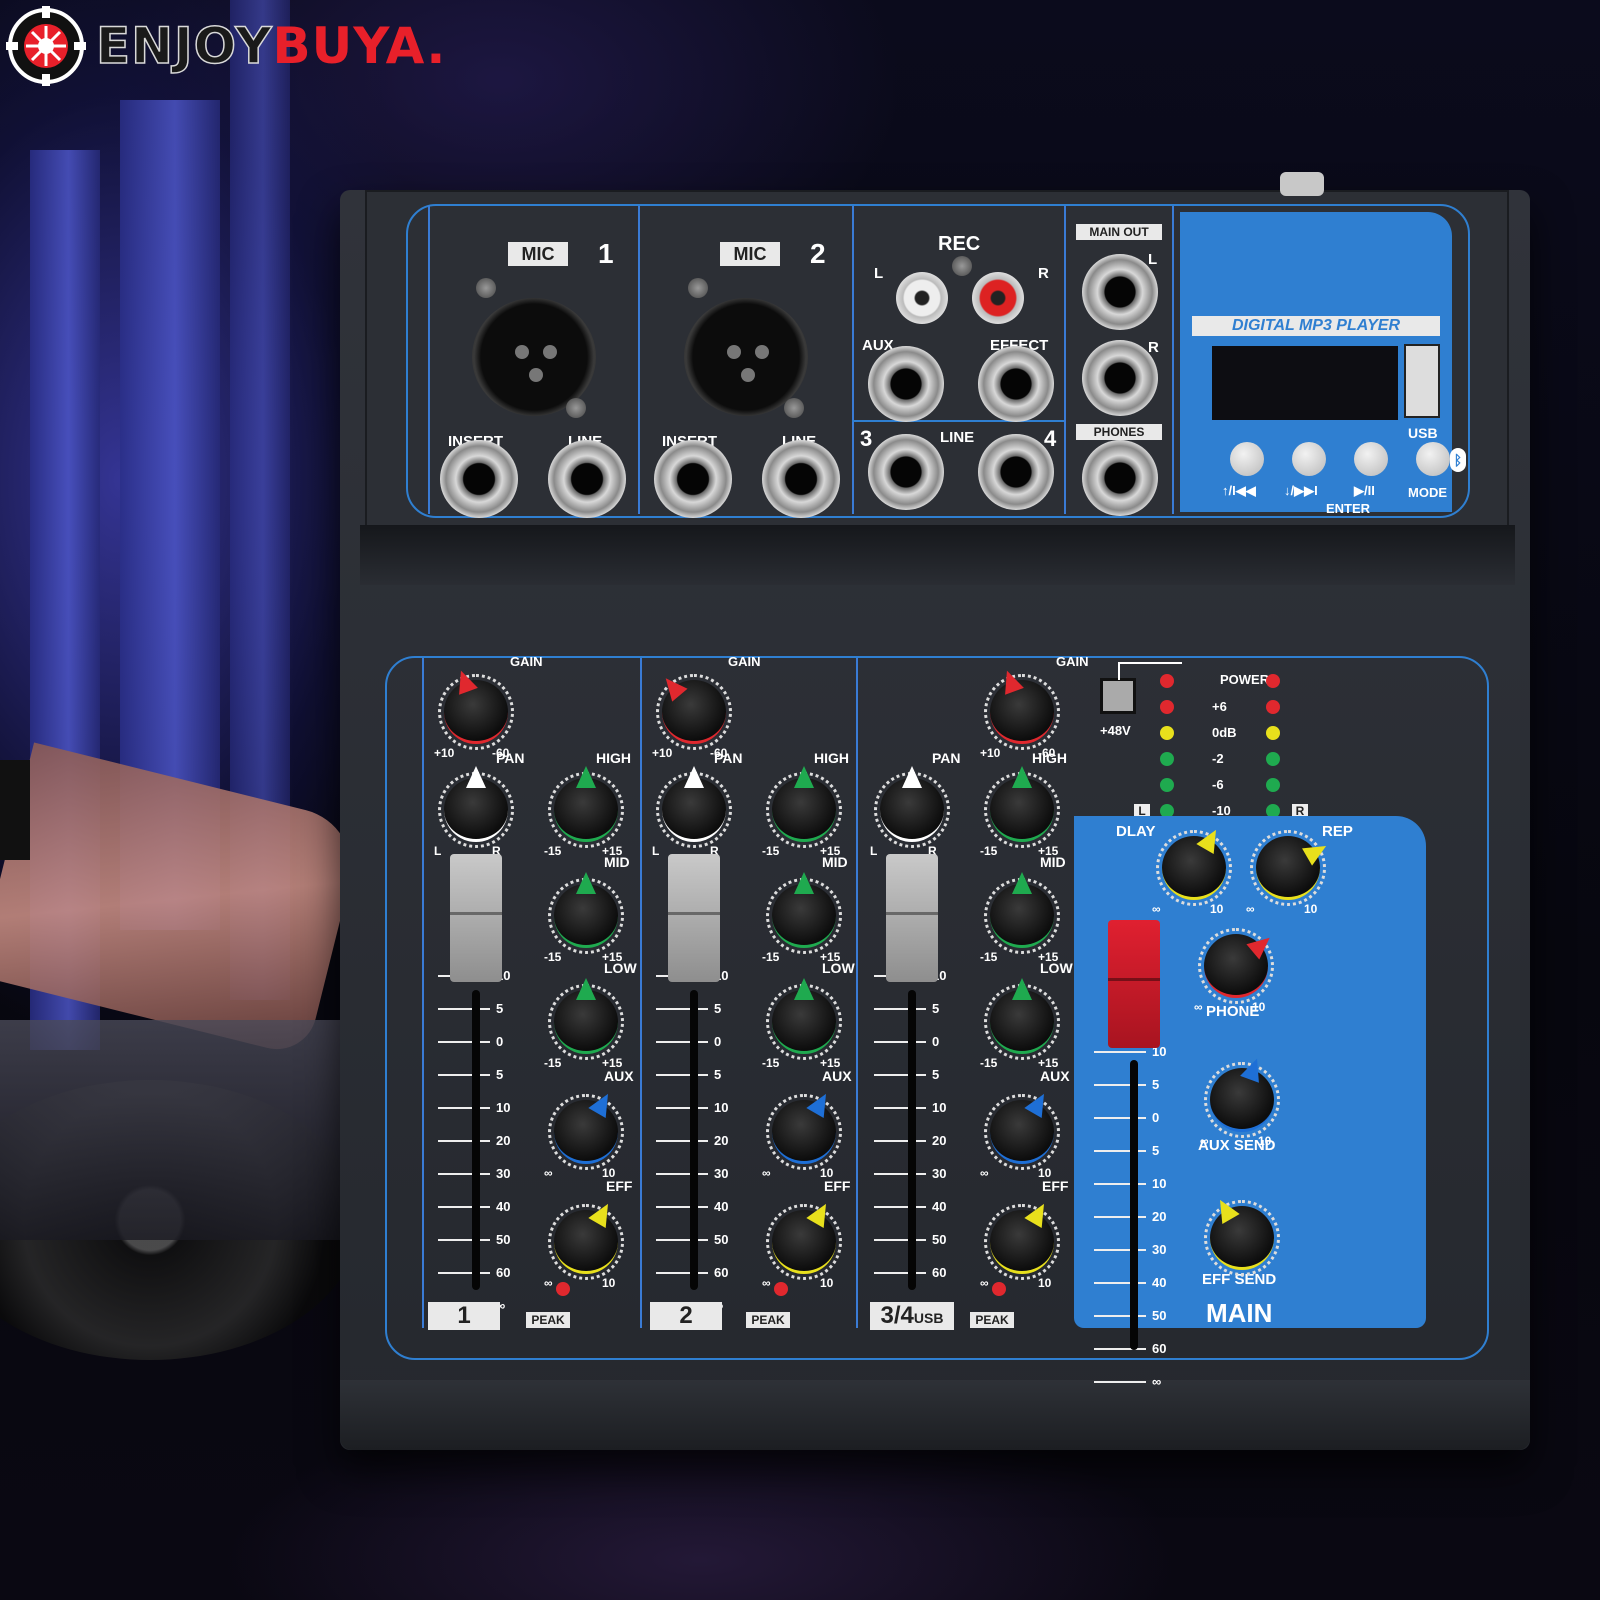 This screenshot has width=1600, height=1600. What do you see at coordinates (1120, 478) in the screenshot?
I see `phones-jack` at bounding box center [1120, 478].